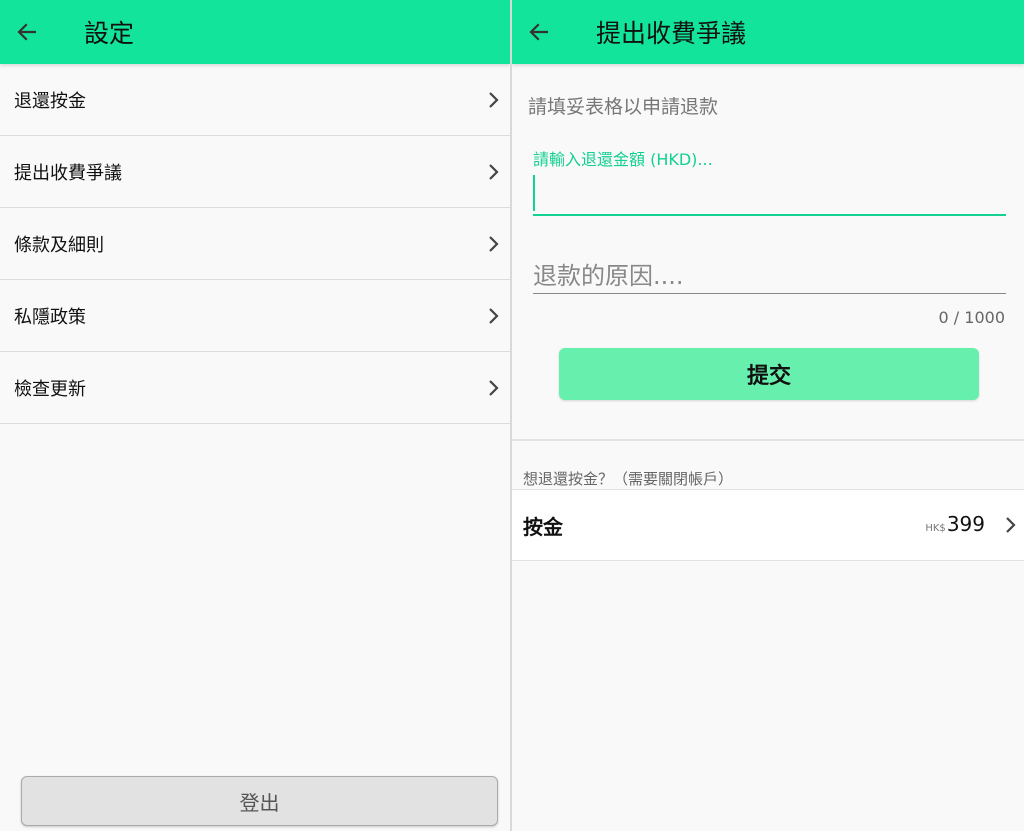  I want to click on form-intro: 請填妥表格以申請退款, so click(623, 107).